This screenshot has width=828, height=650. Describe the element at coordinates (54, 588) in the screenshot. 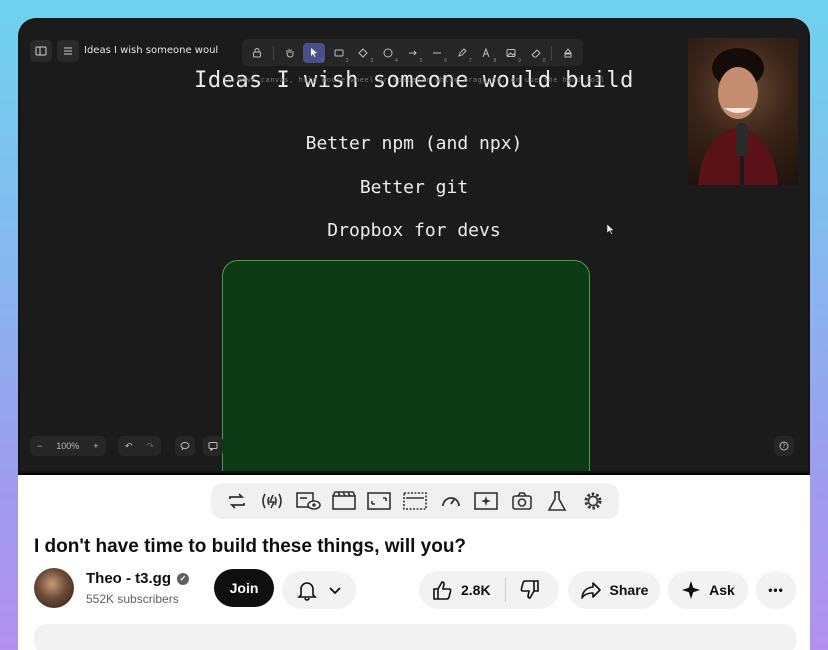

I see `channel-avatar` at that location.